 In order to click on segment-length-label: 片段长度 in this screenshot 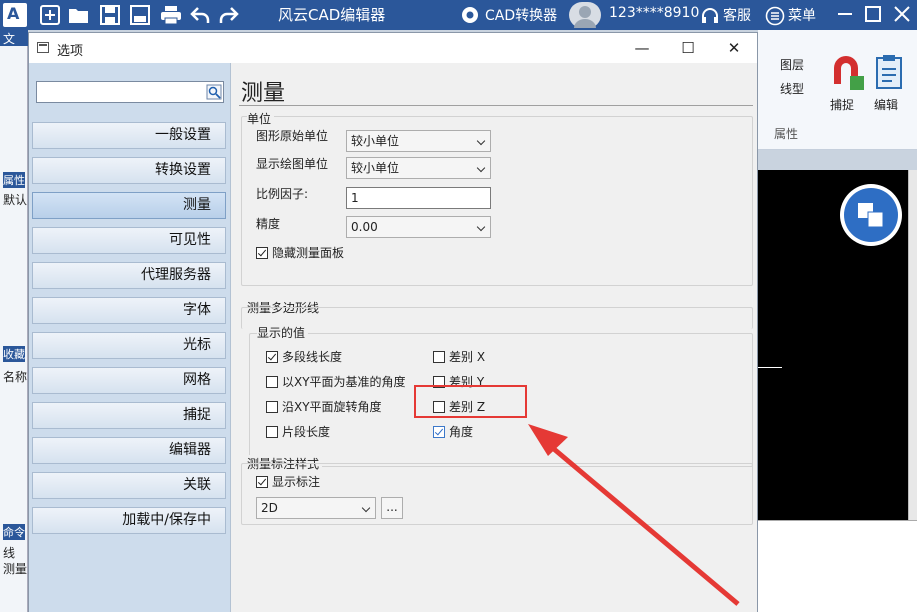, I will do `click(306, 432)`.